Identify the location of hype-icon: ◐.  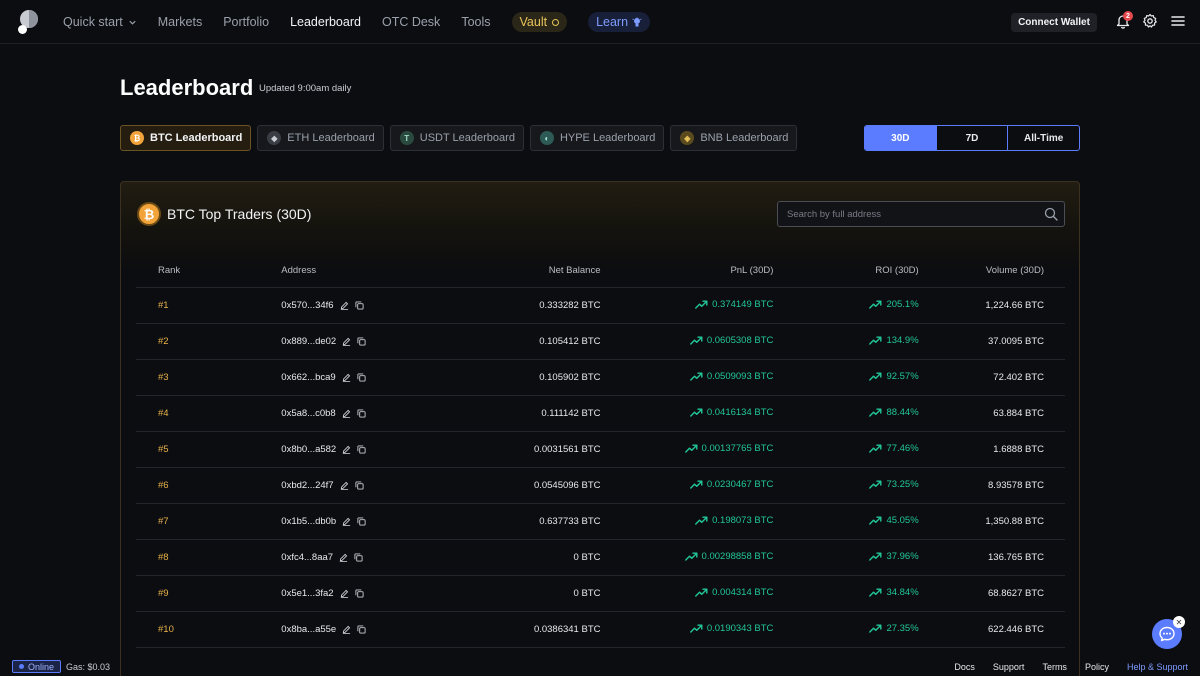
(546, 138).